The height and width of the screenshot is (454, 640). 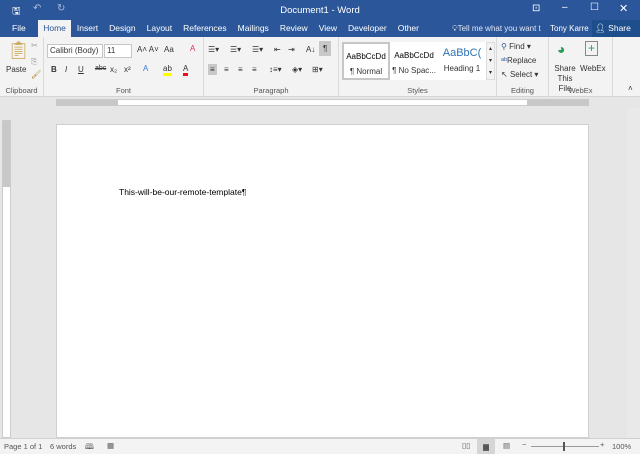 I want to click on paragraph-label: Paragraph, so click(x=271, y=90).